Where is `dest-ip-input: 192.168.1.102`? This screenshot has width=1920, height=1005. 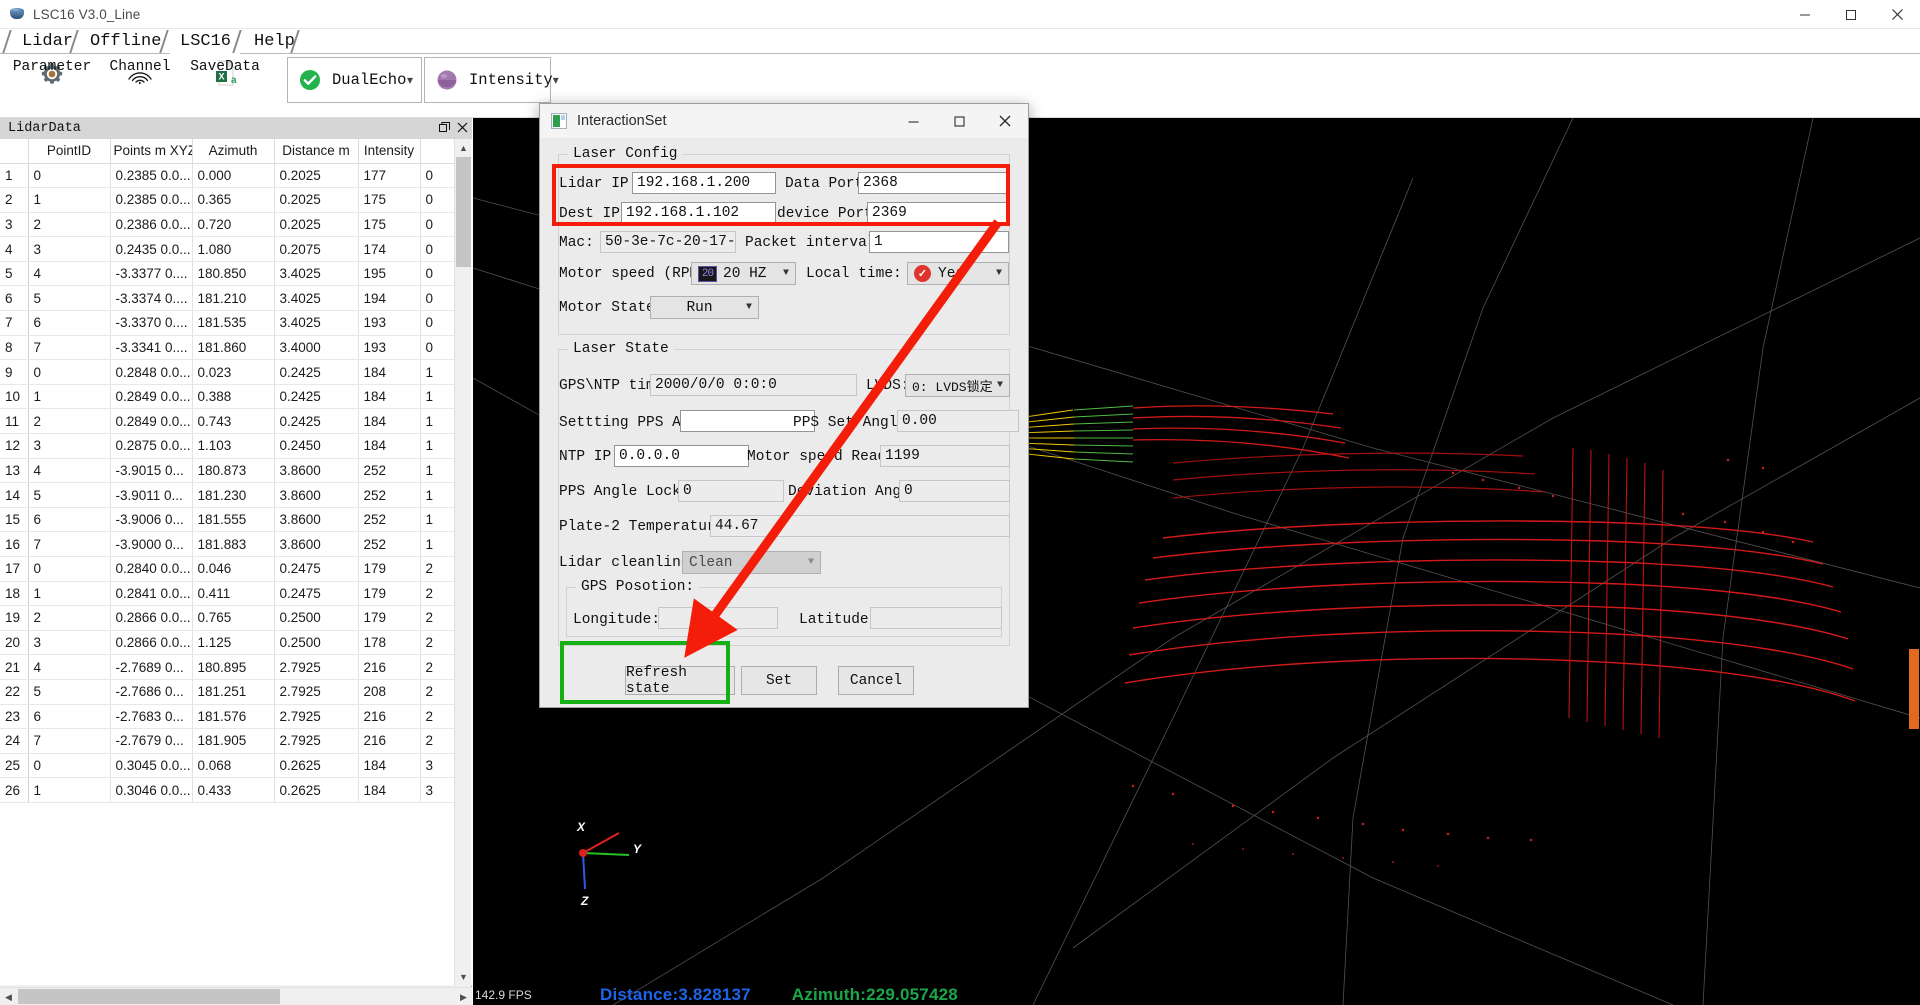
dest-ip-input: 192.168.1.102 is located at coordinates (698, 213).